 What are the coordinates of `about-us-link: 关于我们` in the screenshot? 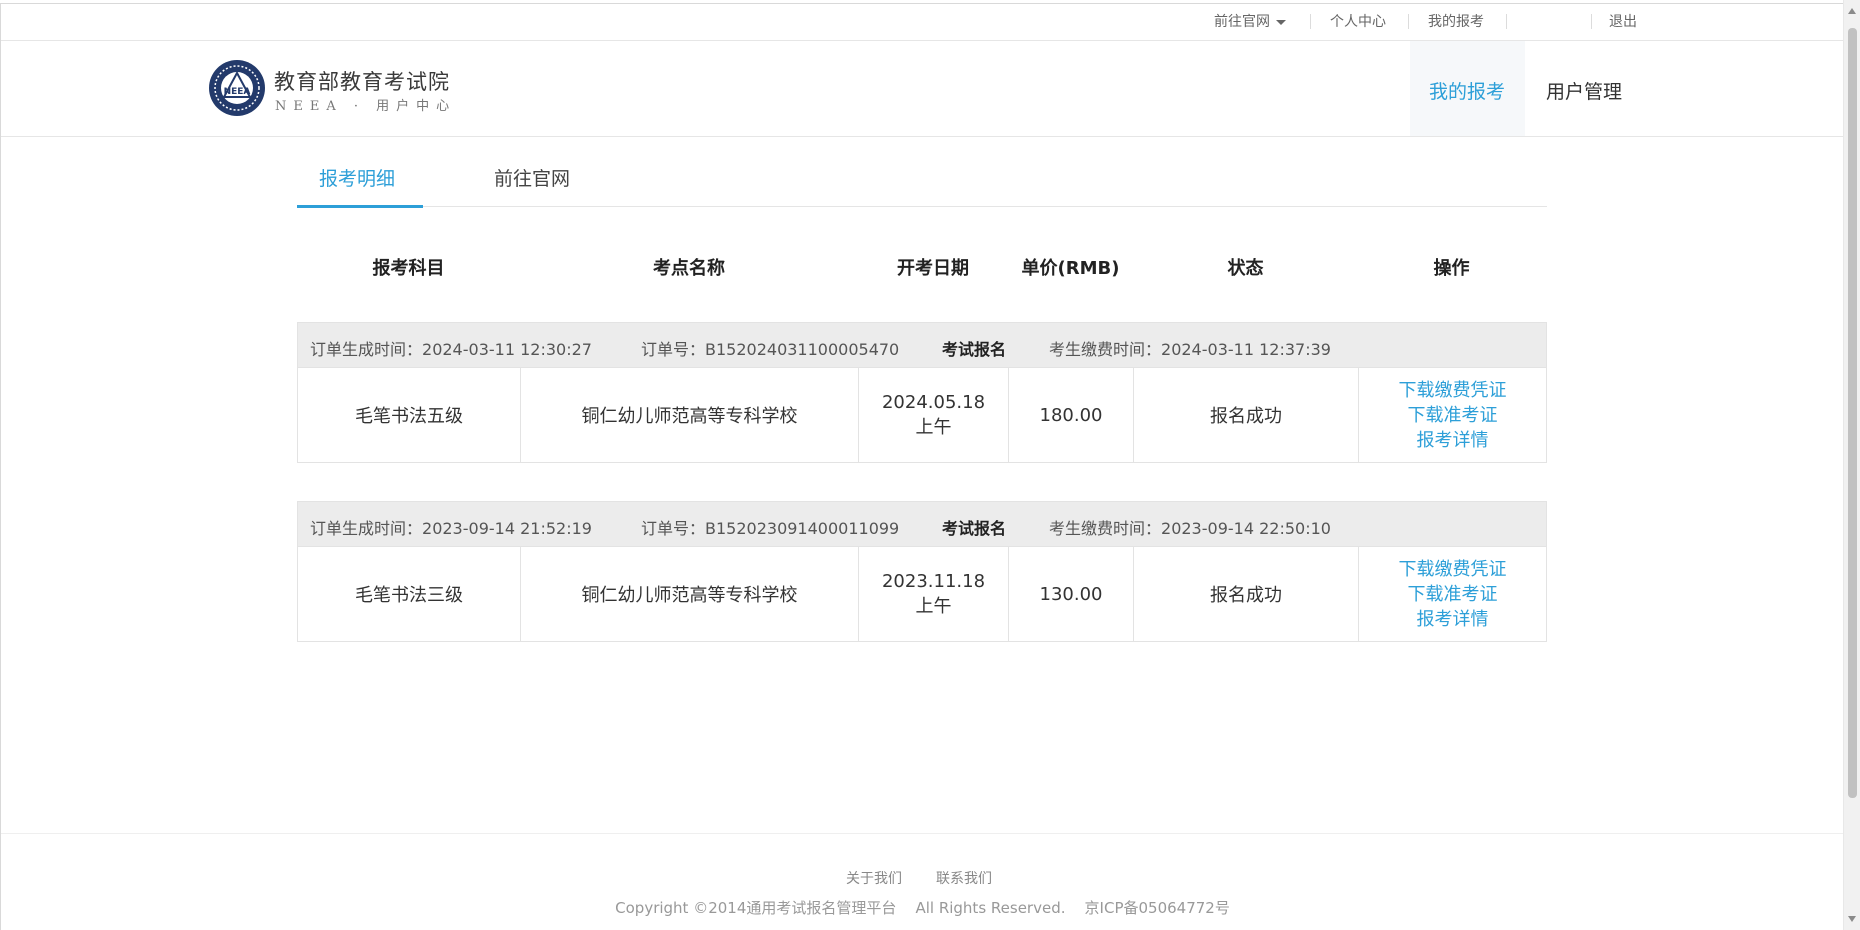 It's located at (874, 878).